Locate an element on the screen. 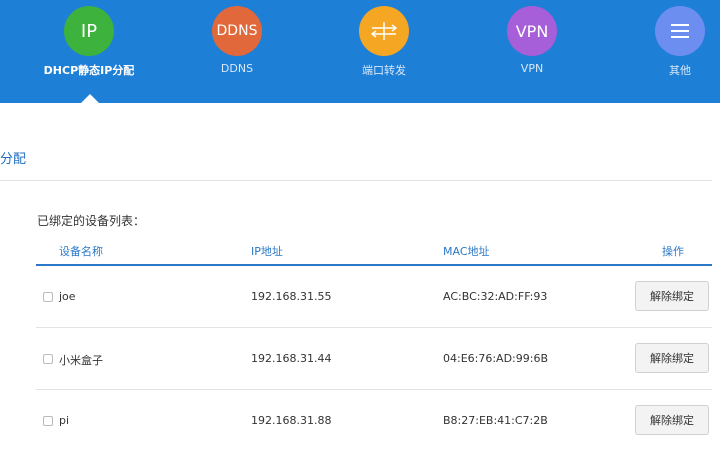  device-ip: 192.168.31.55 is located at coordinates (291, 296).